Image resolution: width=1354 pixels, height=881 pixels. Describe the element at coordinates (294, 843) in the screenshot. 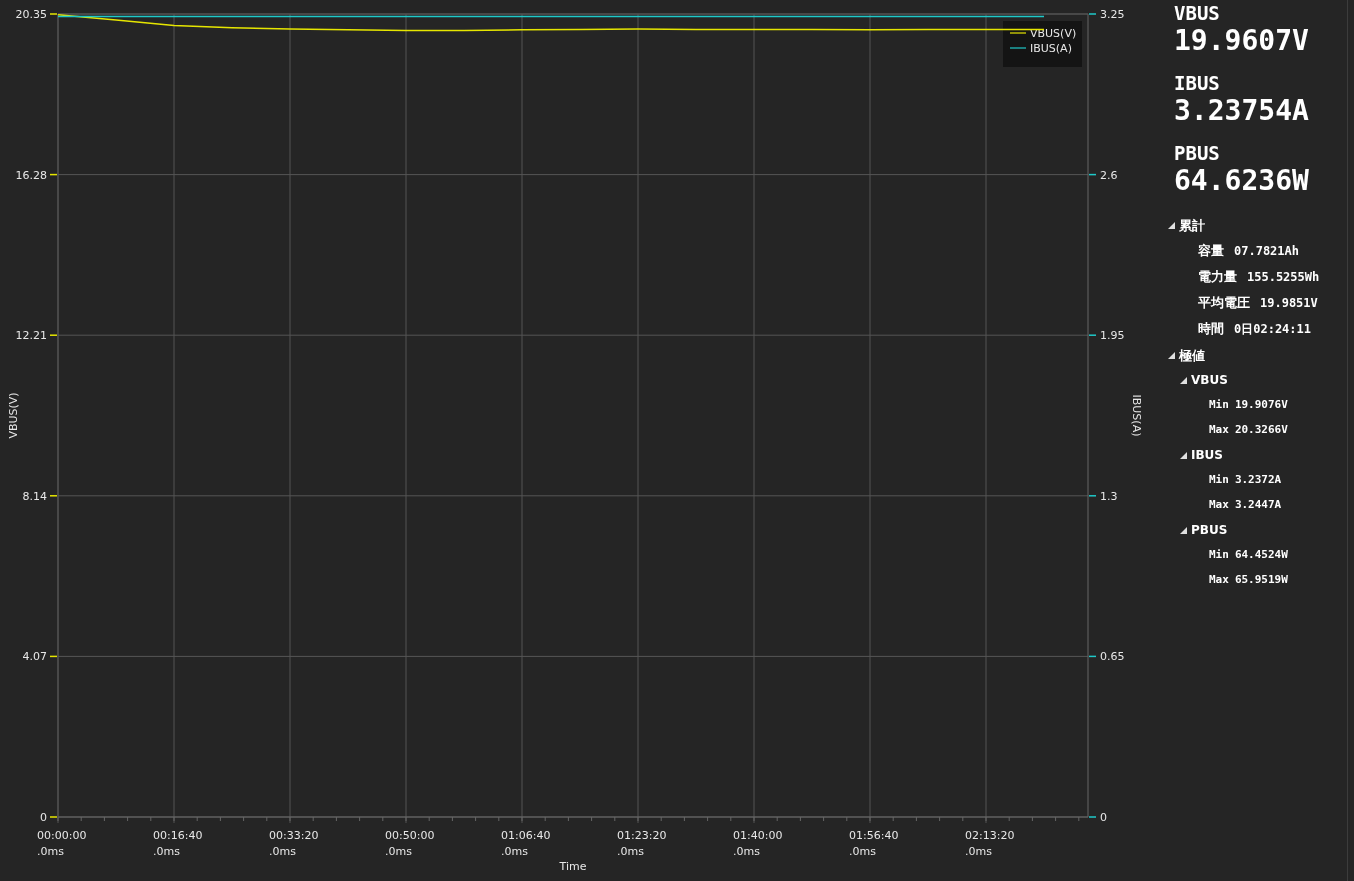

I see `tick-label: 00:33:20 .0ms` at that location.